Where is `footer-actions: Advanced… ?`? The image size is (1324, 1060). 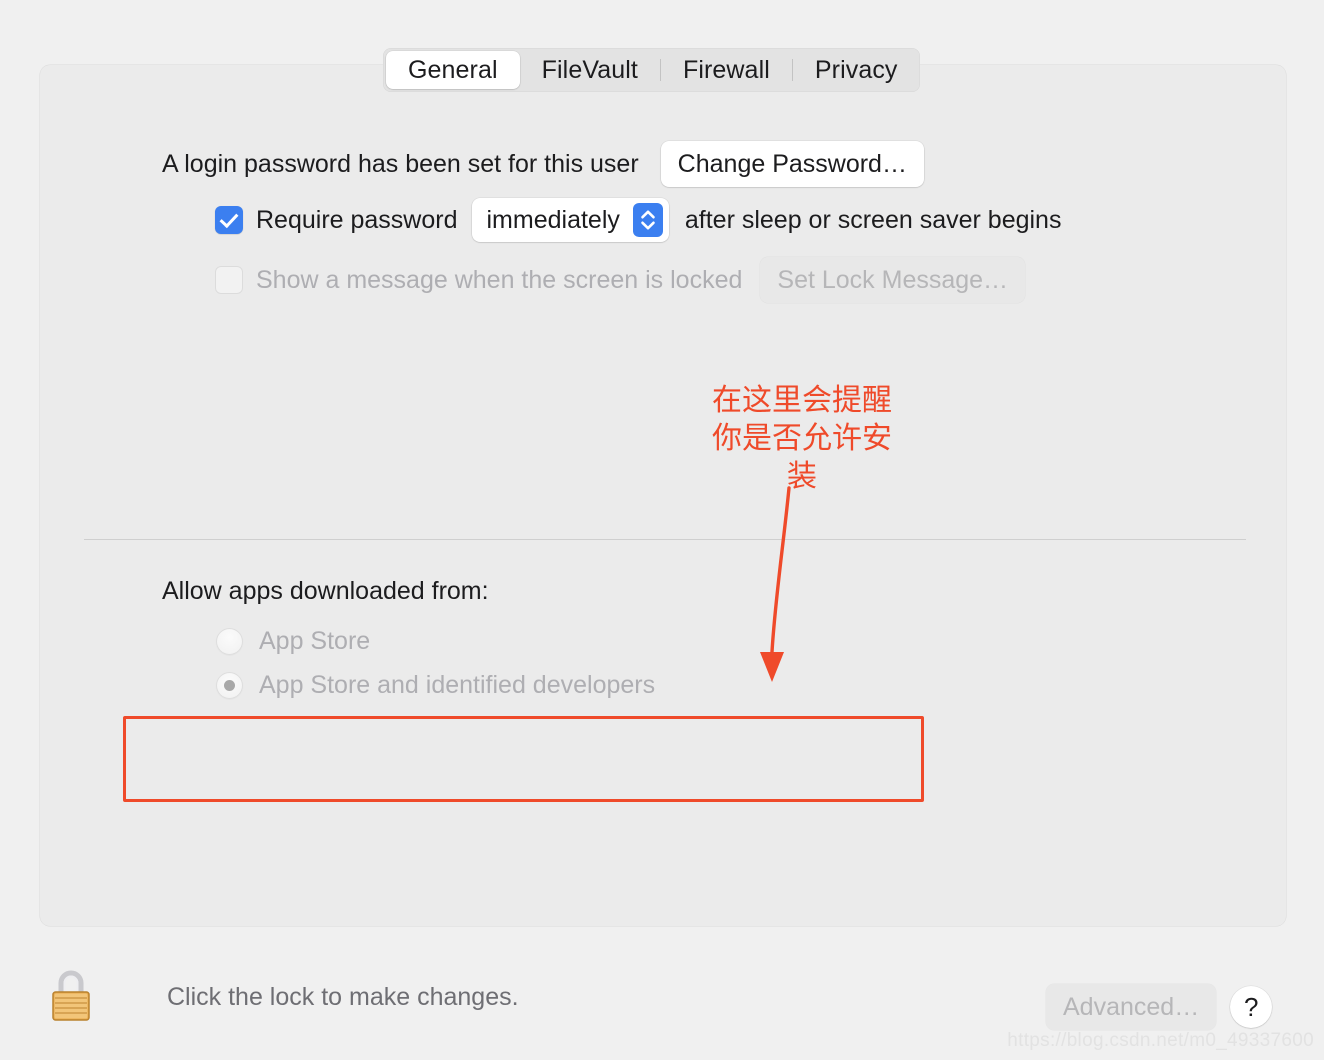 footer-actions: Advanced… ? is located at coordinates (1159, 1007).